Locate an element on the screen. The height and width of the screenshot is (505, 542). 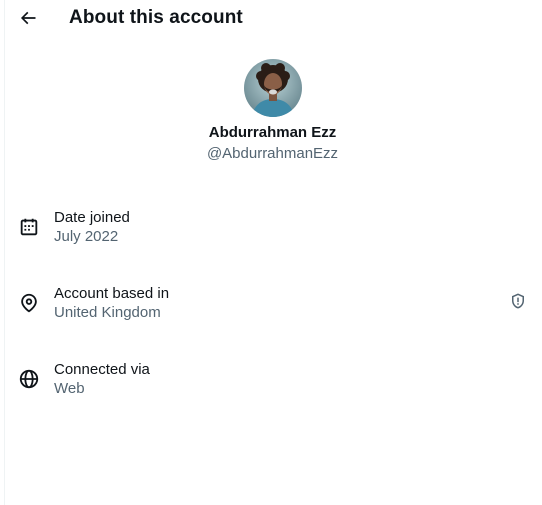
back-button is located at coordinates (28, 18).